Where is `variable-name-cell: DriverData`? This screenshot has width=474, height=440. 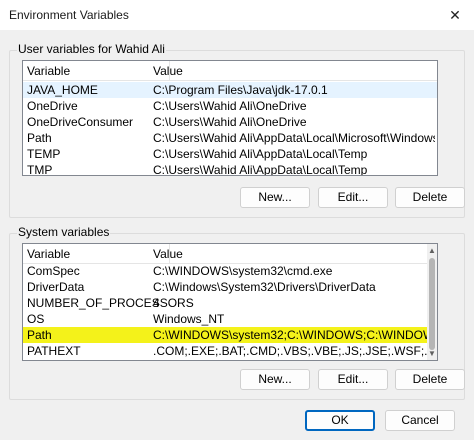
variable-name-cell: DriverData is located at coordinates (56, 287).